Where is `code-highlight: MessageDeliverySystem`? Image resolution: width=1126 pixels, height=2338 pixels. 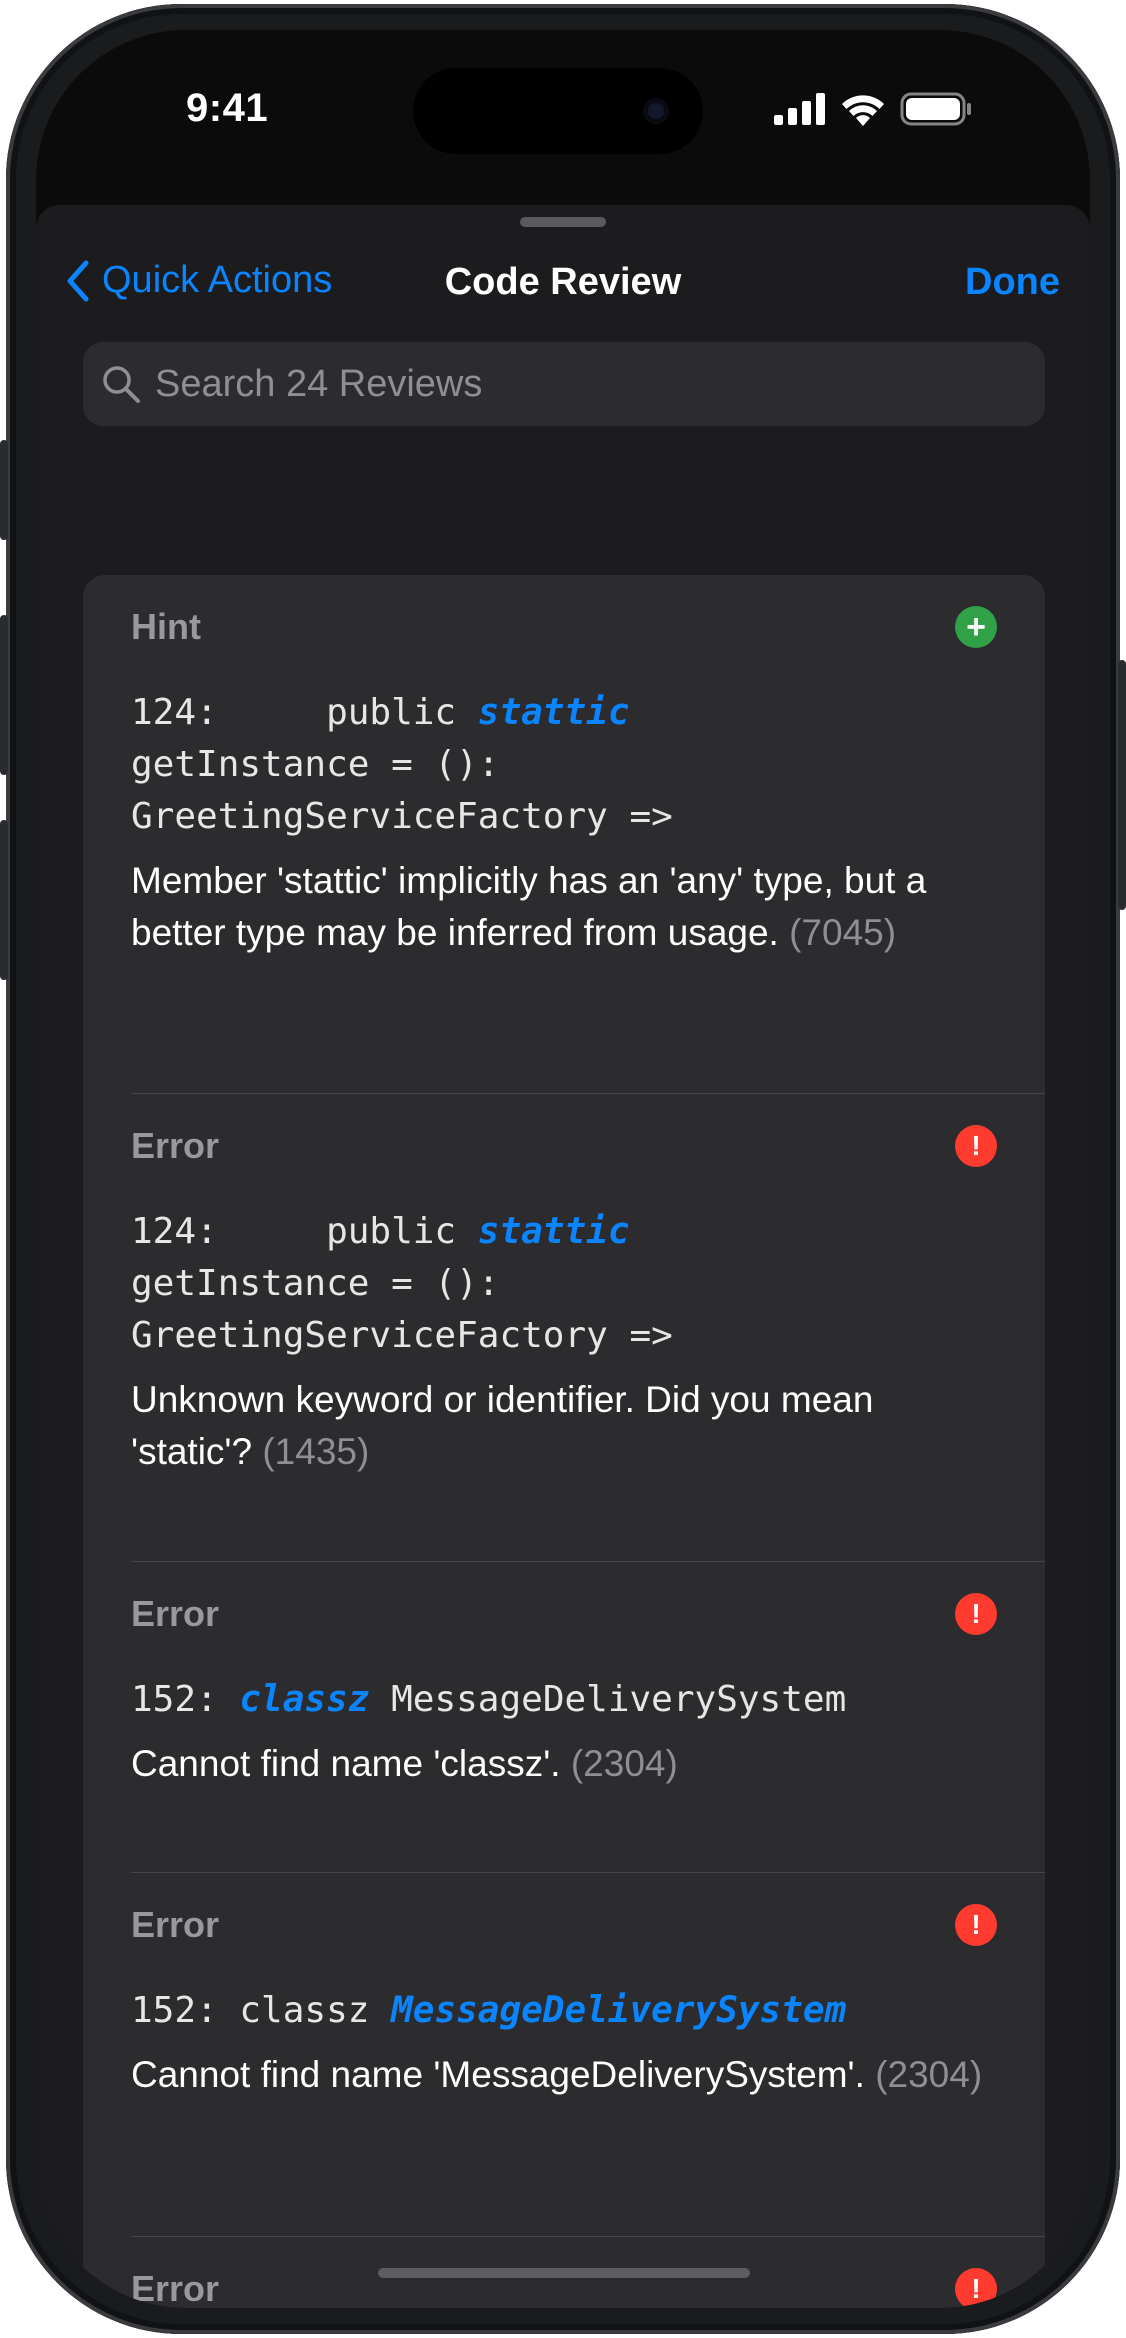
code-highlight: MessageDeliverySystem is located at coordinates (619, 2010).